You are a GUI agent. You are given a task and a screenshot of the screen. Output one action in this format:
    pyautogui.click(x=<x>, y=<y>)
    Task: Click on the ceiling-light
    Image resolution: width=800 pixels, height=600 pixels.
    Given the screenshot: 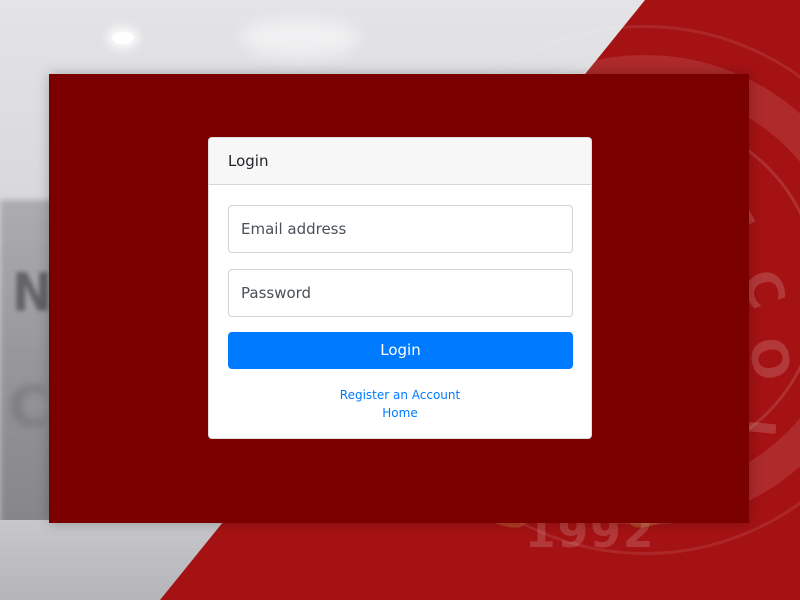 What is the action you would take?
    pyautogui.click(x=123, y=38)
    